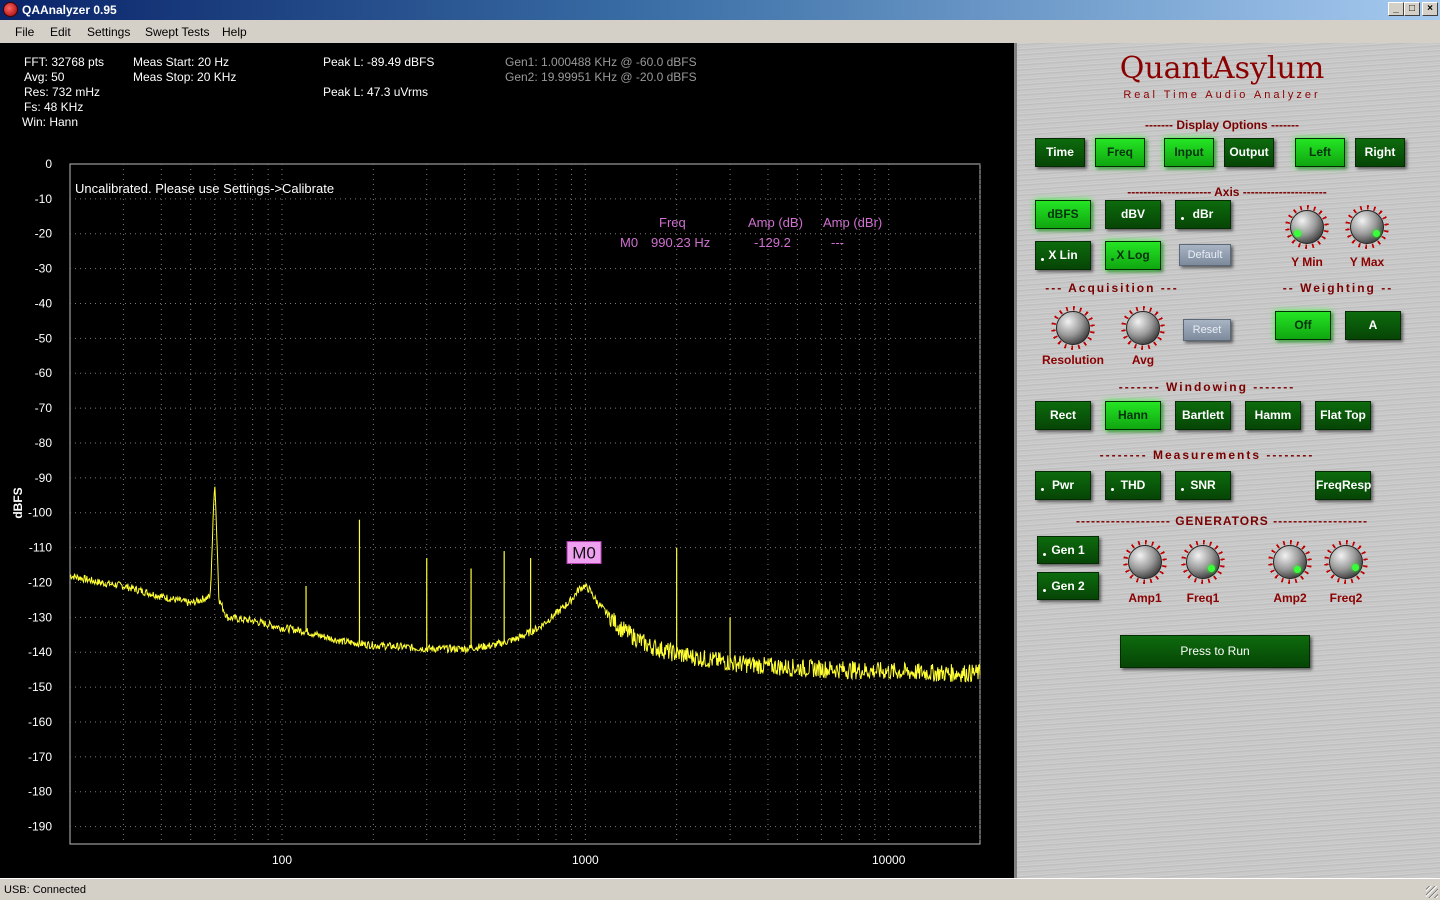 The image size is (1440, 900). I want to click on pwr-button: Pwr, so click(1063, 485).